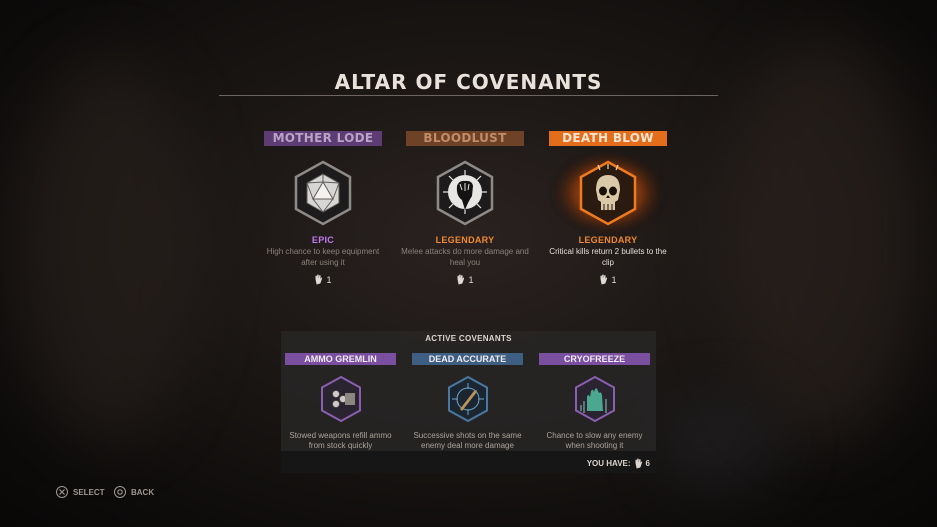  I want to click on skull-icon, so click(608, 193).